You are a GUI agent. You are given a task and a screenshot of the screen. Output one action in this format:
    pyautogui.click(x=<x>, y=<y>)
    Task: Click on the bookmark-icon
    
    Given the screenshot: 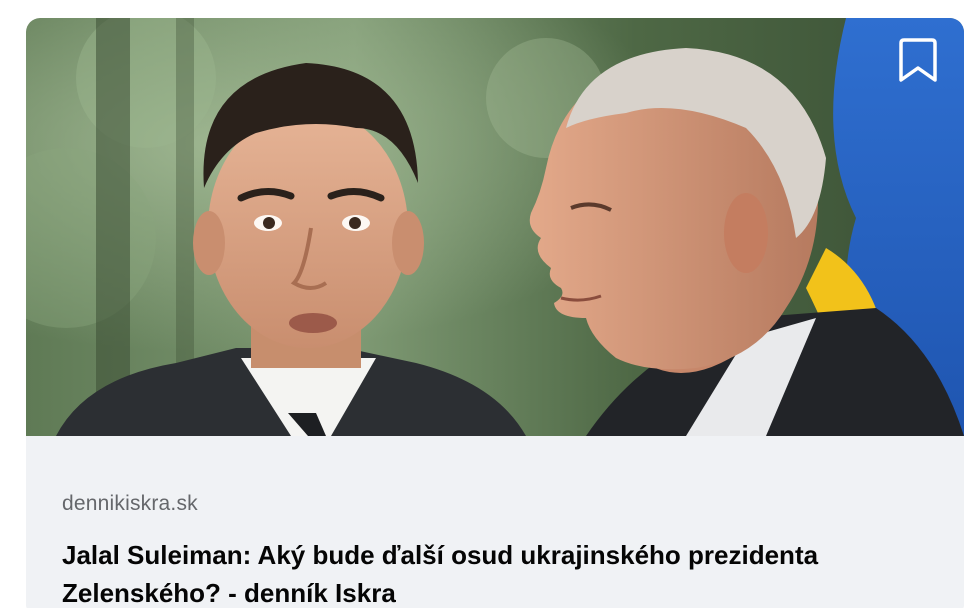 What is the action you would take?
    pyautogui.click(x=918, y=60)
    